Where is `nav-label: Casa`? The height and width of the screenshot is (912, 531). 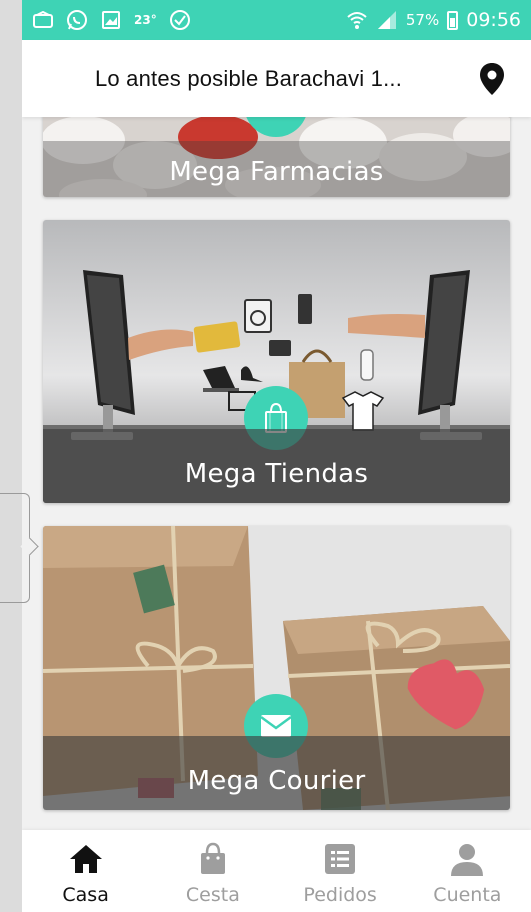 nav-label: Casa is located at coordinates (85, 895).